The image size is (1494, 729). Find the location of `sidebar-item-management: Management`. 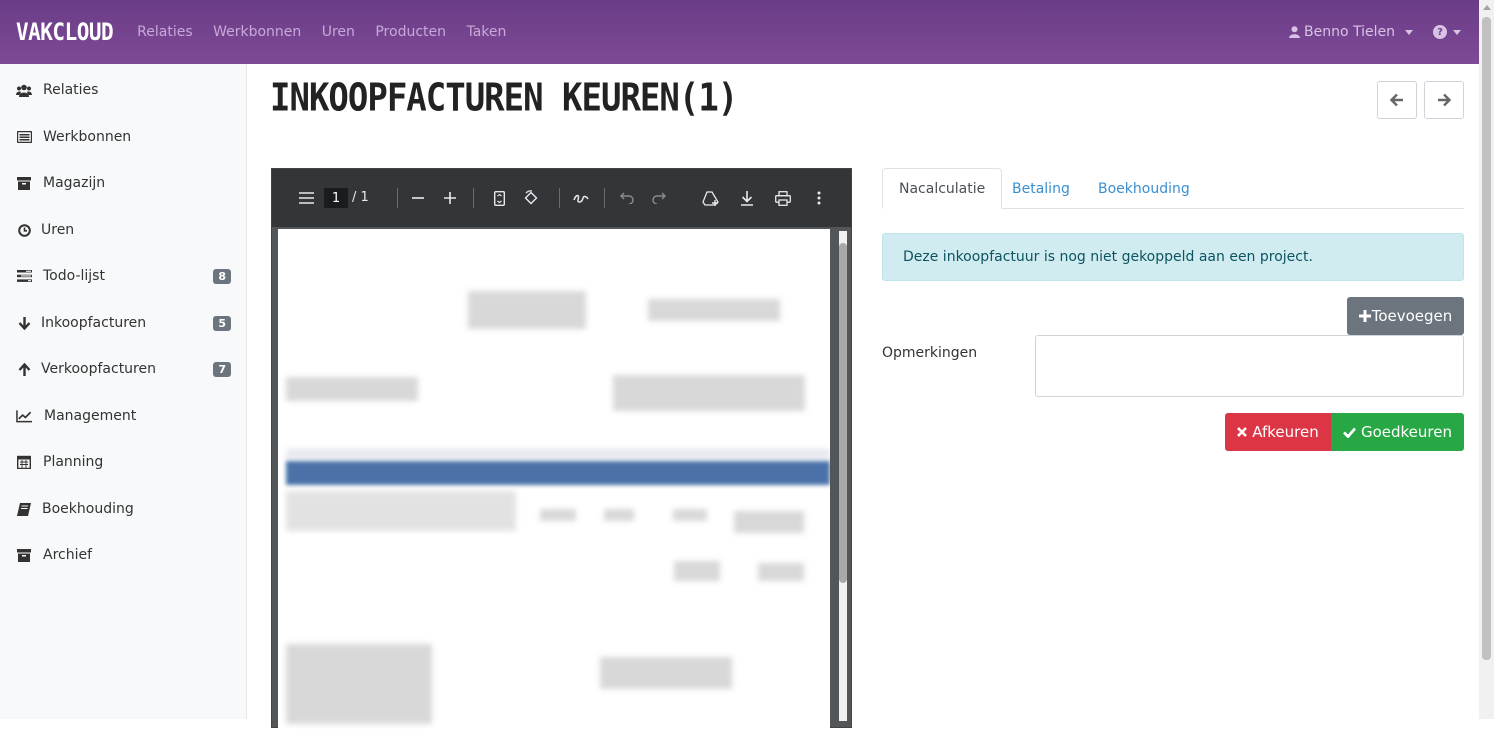

sidebar-item-management: Management is located at coordinates (123, 416).